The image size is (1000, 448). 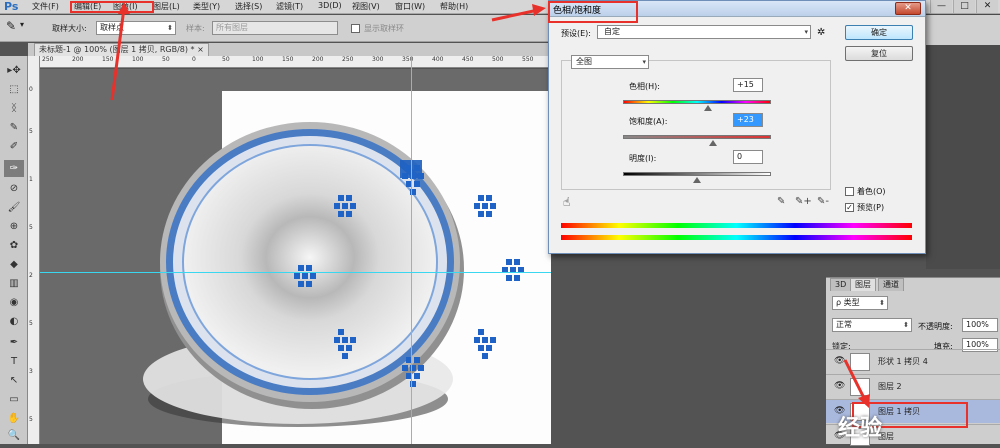 What do you see at coordinates (348, 59) in the screenshot?
I see `ruler-label: 250` at bounding box center [348, 59].